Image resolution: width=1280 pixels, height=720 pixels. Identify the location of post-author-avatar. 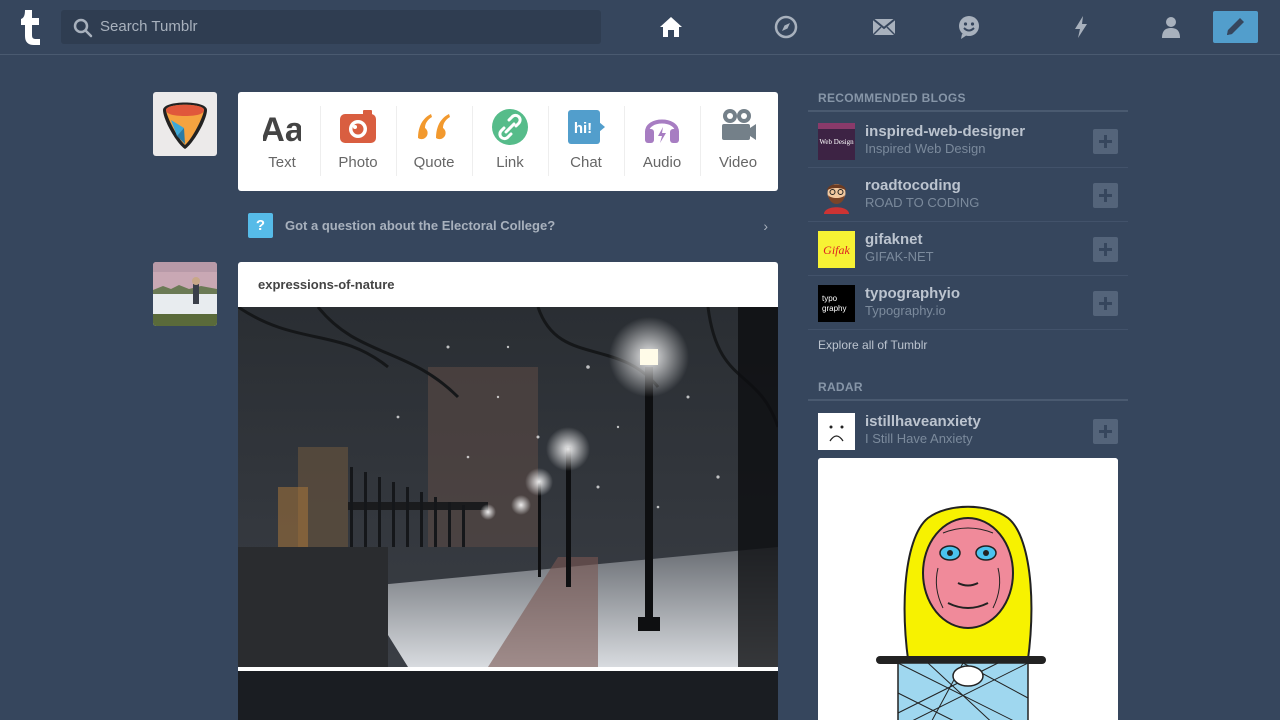
(185, 294).